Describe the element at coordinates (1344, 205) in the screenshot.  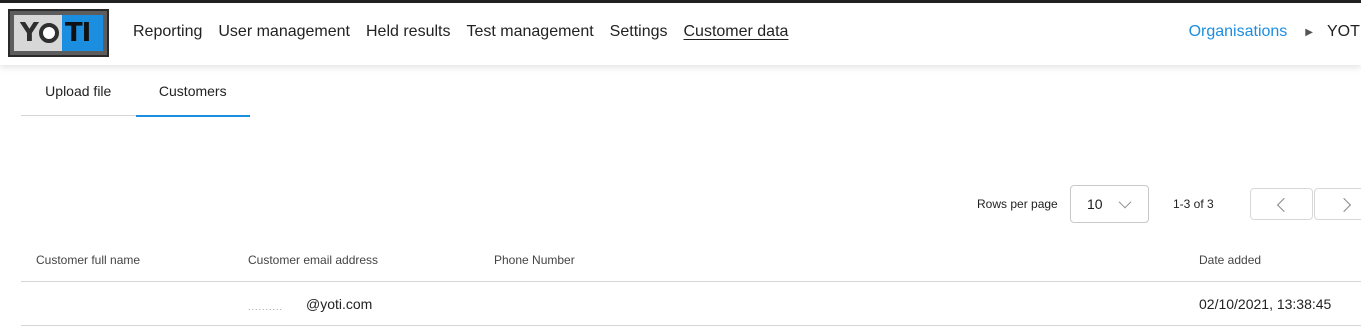
I see `chevron-right-icon` at that location.